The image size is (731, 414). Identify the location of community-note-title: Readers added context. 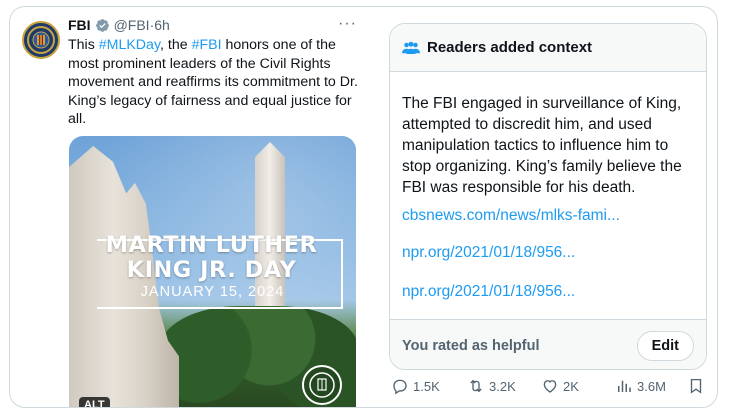
(510, 47).